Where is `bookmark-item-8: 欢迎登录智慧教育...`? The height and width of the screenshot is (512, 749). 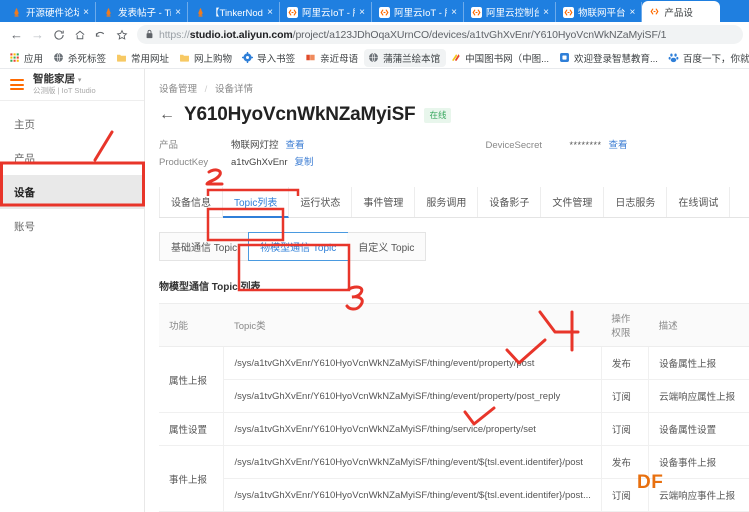 bookmark-item-8: 欢迎登录智慧教育... is located at coordinates (609, 58).